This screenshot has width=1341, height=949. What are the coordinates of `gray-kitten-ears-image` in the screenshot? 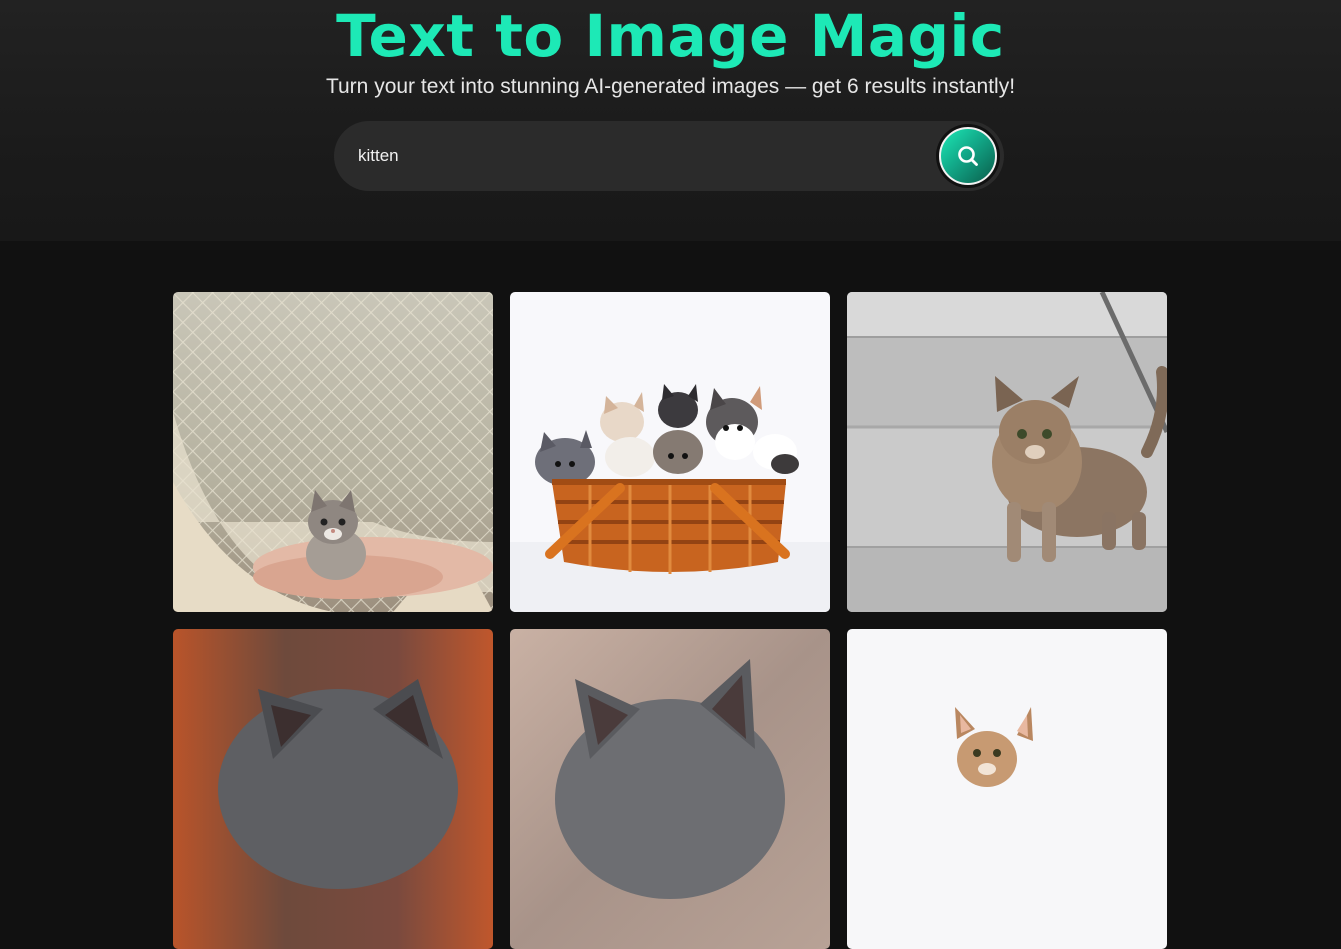 It's located at (670, 789).